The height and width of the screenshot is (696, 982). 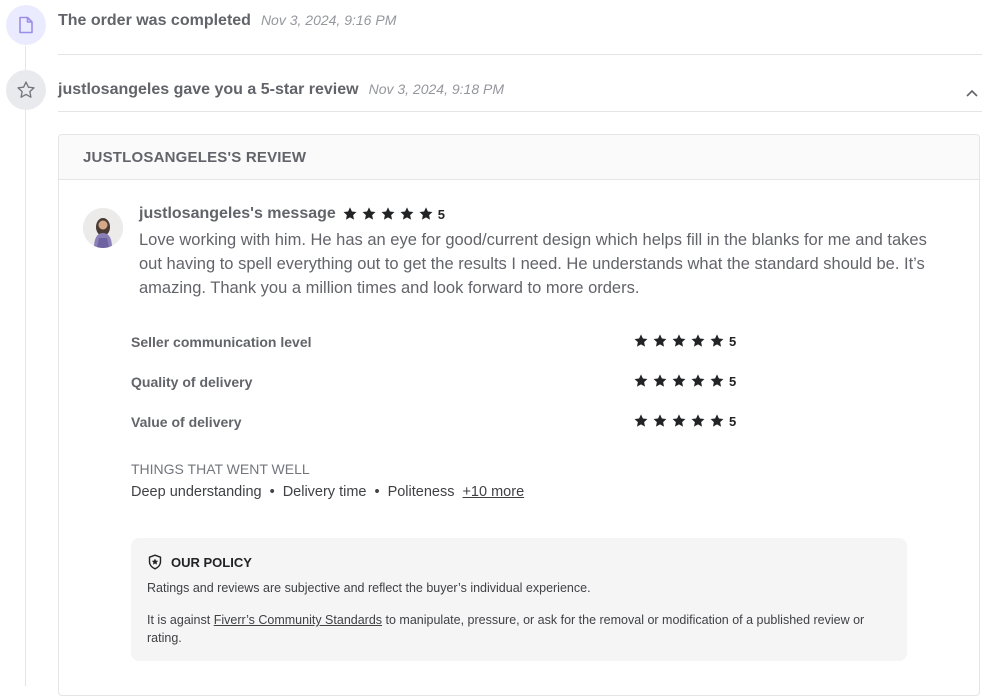 What do you see at coordinates (493, 492) in the screenshot?
I see `more-link: +10 more` at bounding box center [493, 492].